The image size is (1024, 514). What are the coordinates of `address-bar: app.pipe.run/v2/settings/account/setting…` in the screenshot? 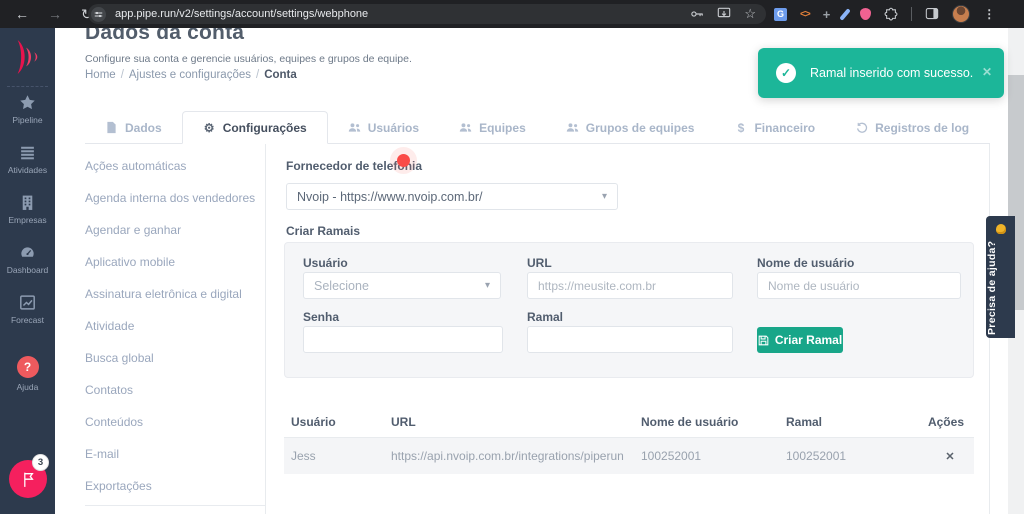 It's located at (427, 14).